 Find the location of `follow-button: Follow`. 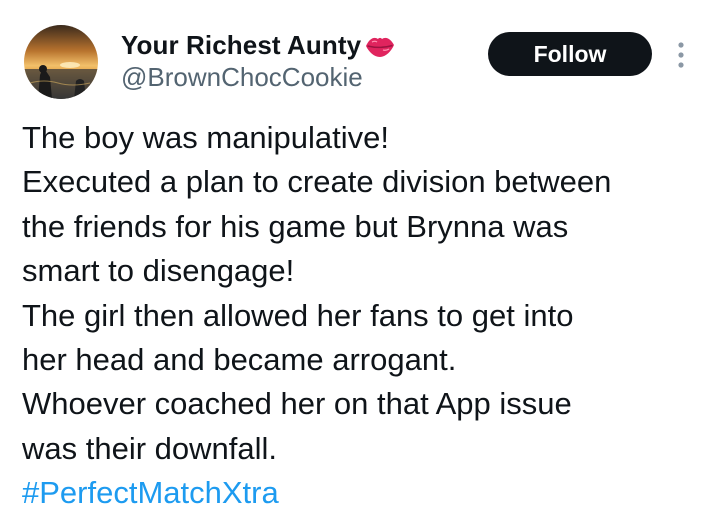

follow-button: Follow is located at coordinates (570, 54).